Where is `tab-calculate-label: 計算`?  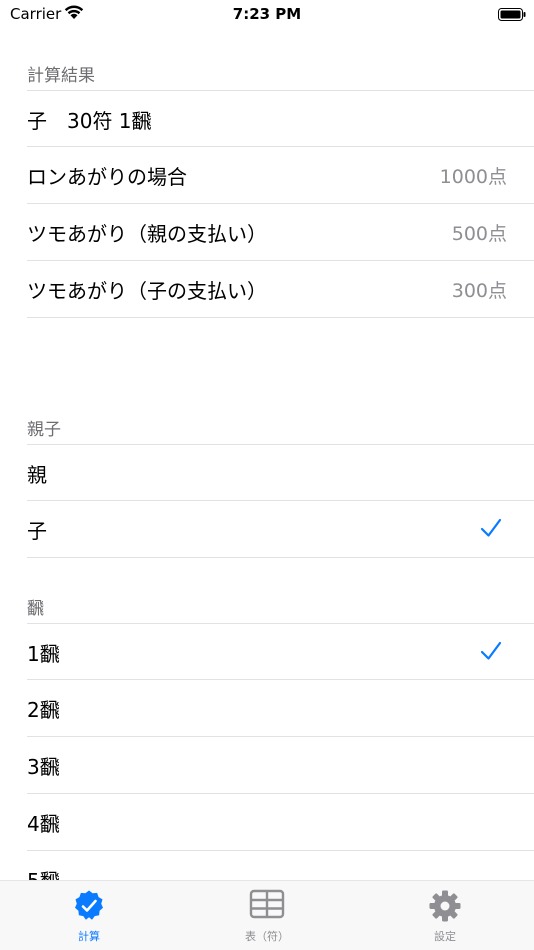
tab-calculate-label: 計算 is located at coordinates (89, 936).